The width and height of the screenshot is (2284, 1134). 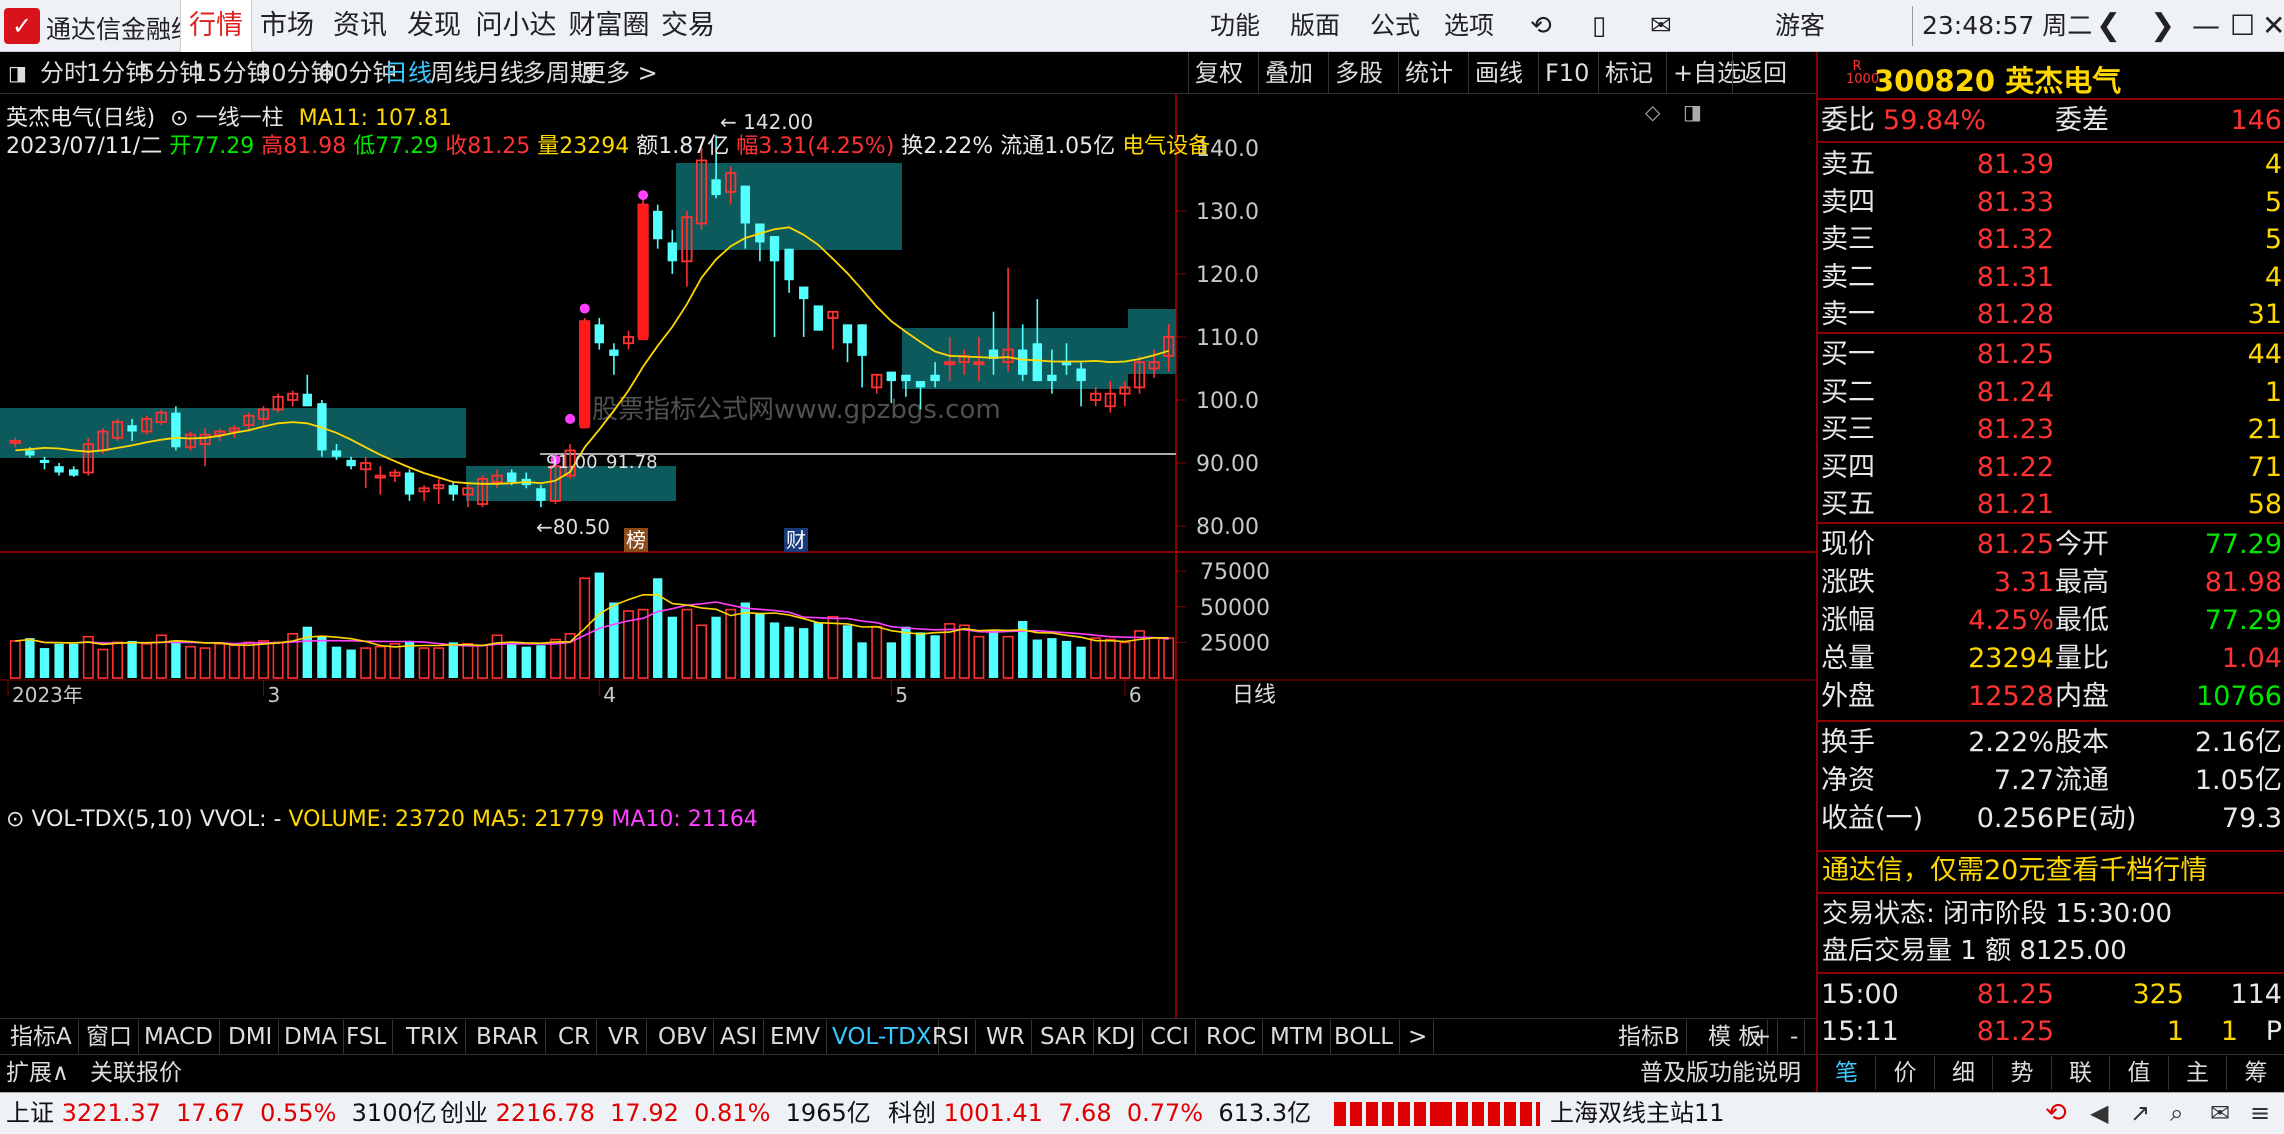 I want to click on toolbar-btn-8: 返回, so click(x=1762, y=73).